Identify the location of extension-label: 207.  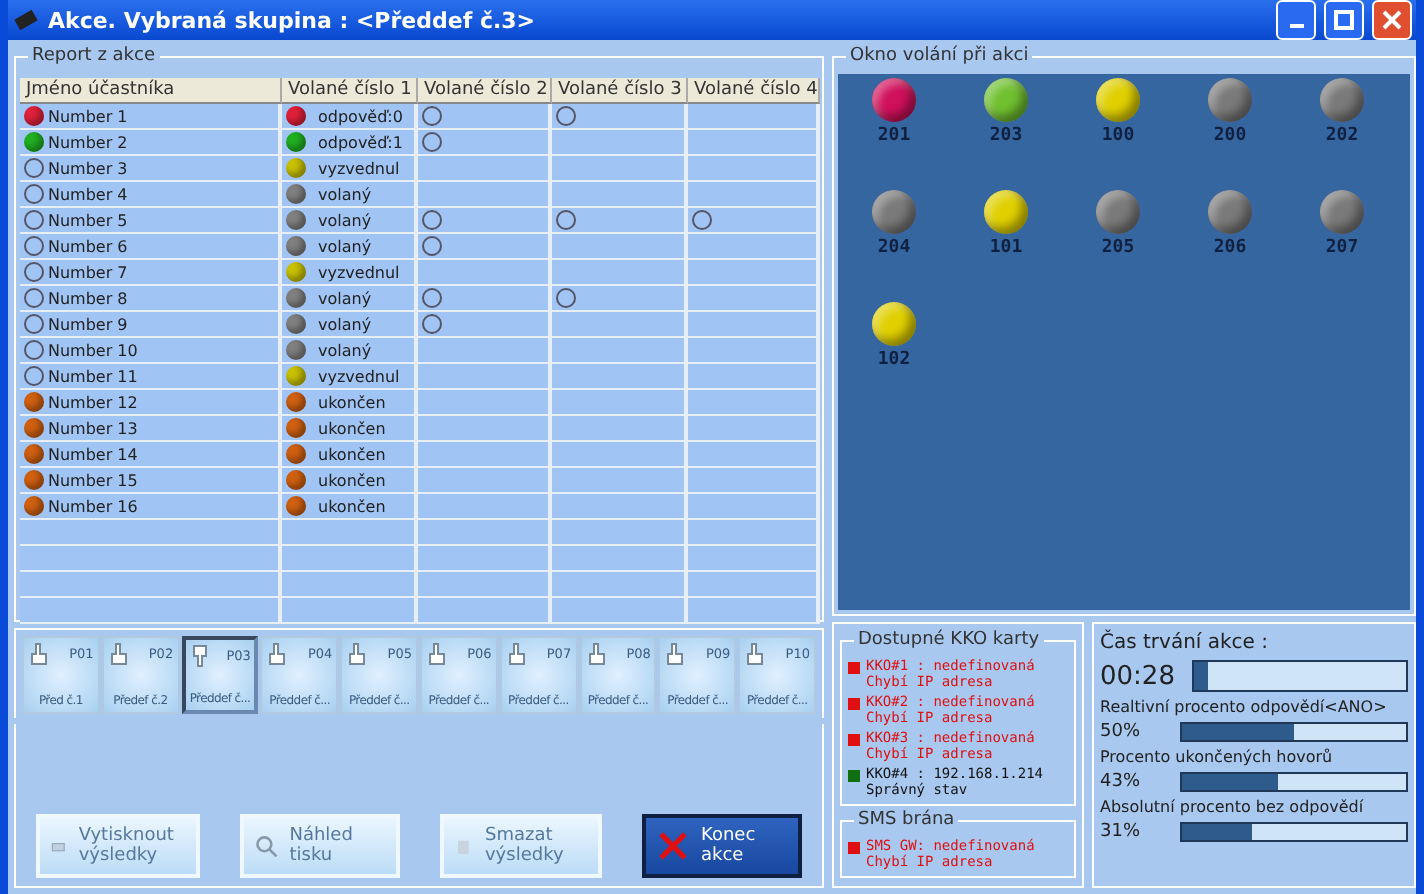
(1342, 248).